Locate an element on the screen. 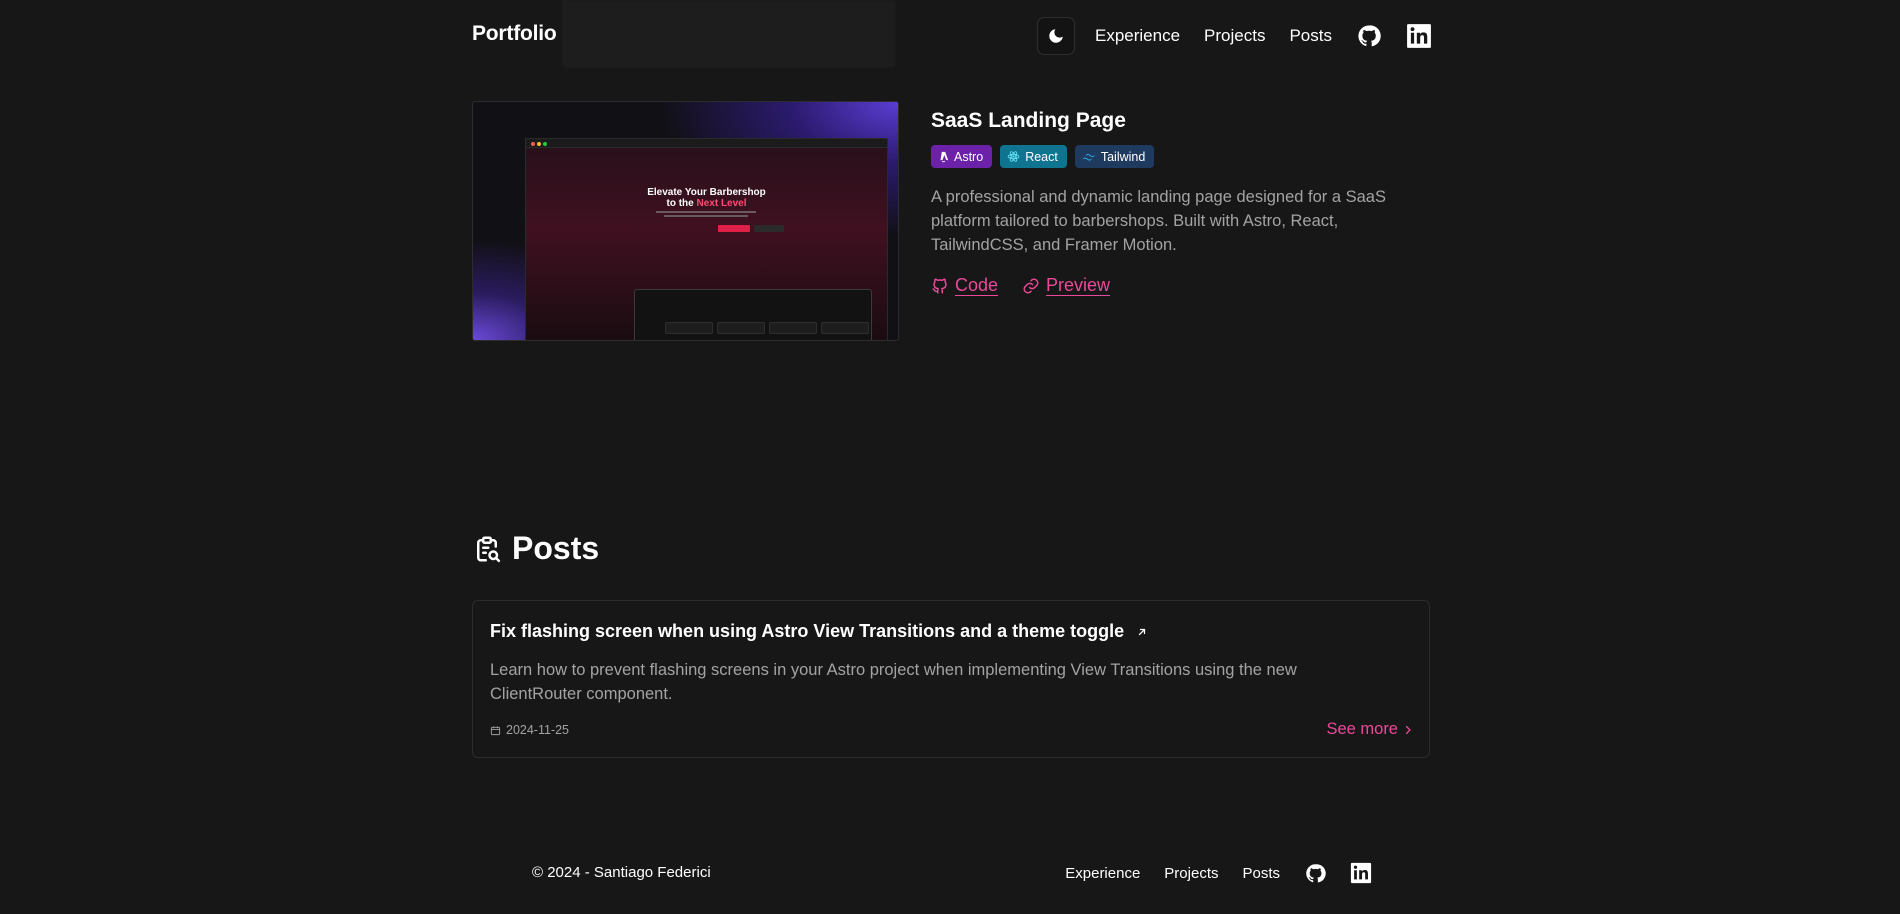  tag-tailwind: Tailwind is located at coordinates (1114, 156).